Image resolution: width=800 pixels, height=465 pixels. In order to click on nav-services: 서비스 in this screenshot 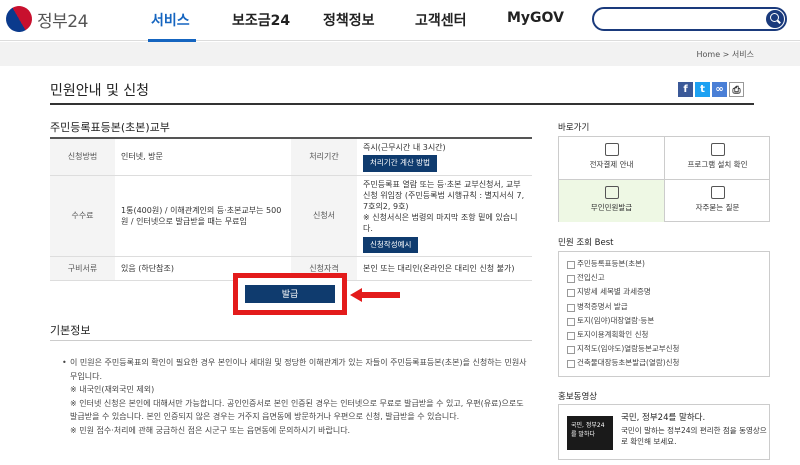, I will do `click(170, 20)`.